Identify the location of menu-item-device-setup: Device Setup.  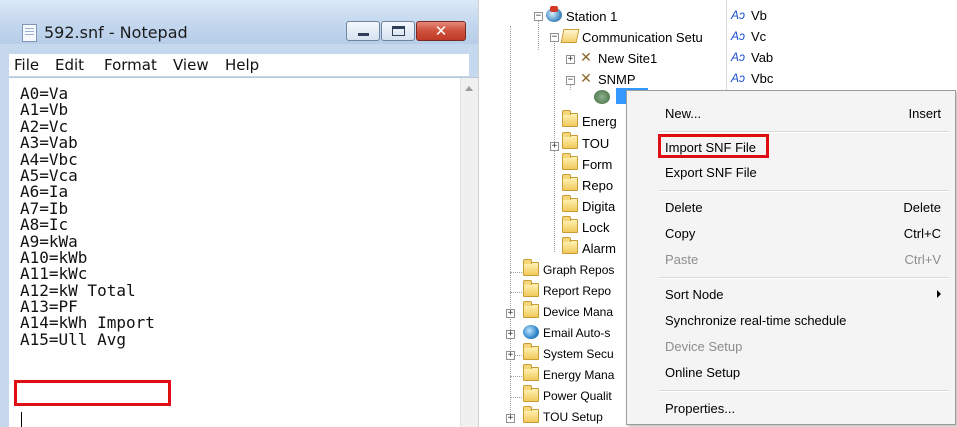
(791, 347).